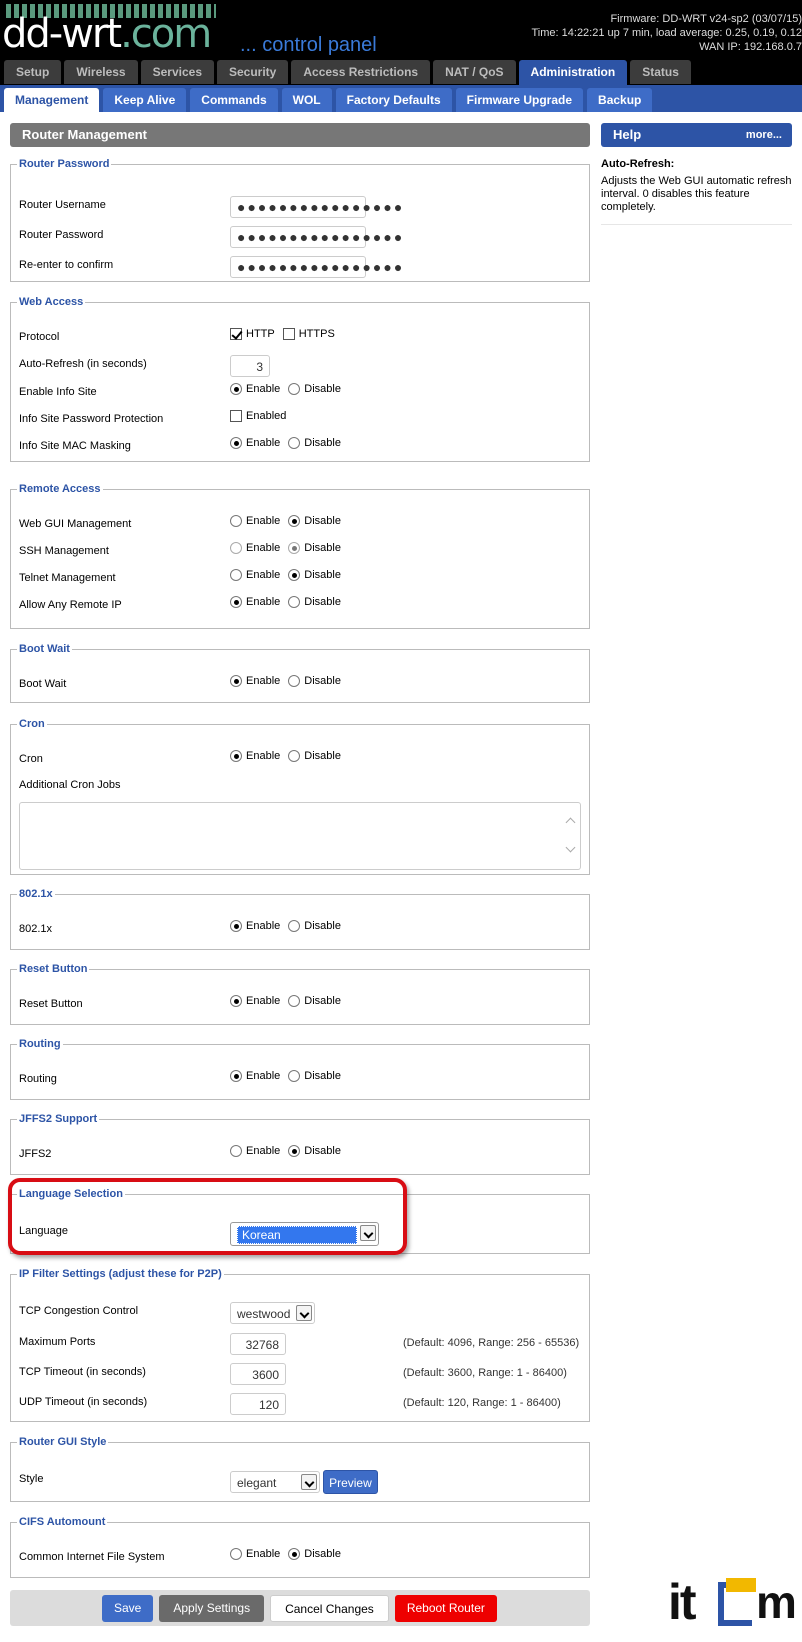 The height and width of the screenshot is (1642, 802). I want to click on cron-row: Cron Enable Disable, so click(180, 757).